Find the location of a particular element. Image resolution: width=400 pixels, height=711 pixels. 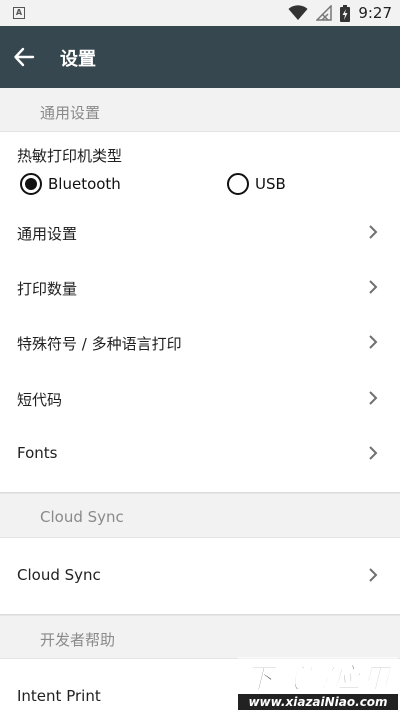

battery-charging-icon is located at coordinates (345, 13).